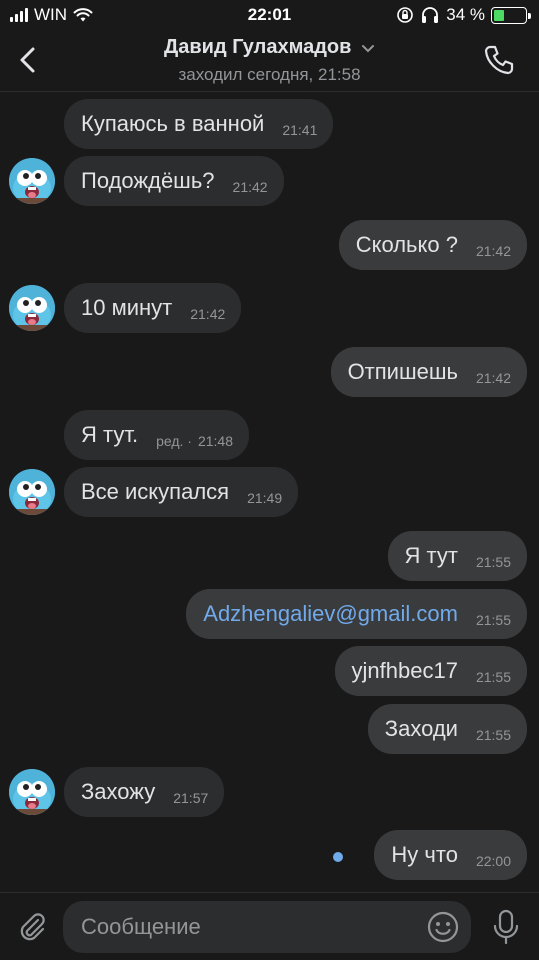 The height and width of the screenshot is (960, 539). I want to click on chat-header: Давид Гулахмадов заходил сегодня, 21:58, so click(269, 61).